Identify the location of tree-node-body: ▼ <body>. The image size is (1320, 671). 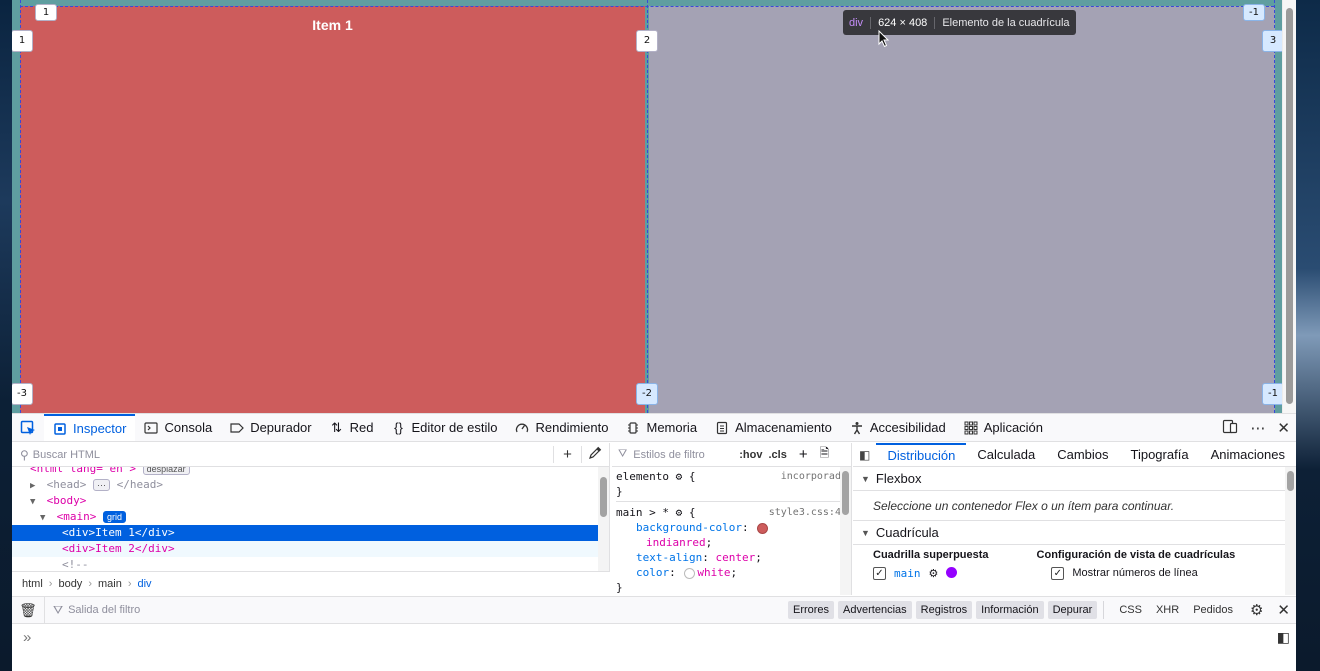
(310, 501).